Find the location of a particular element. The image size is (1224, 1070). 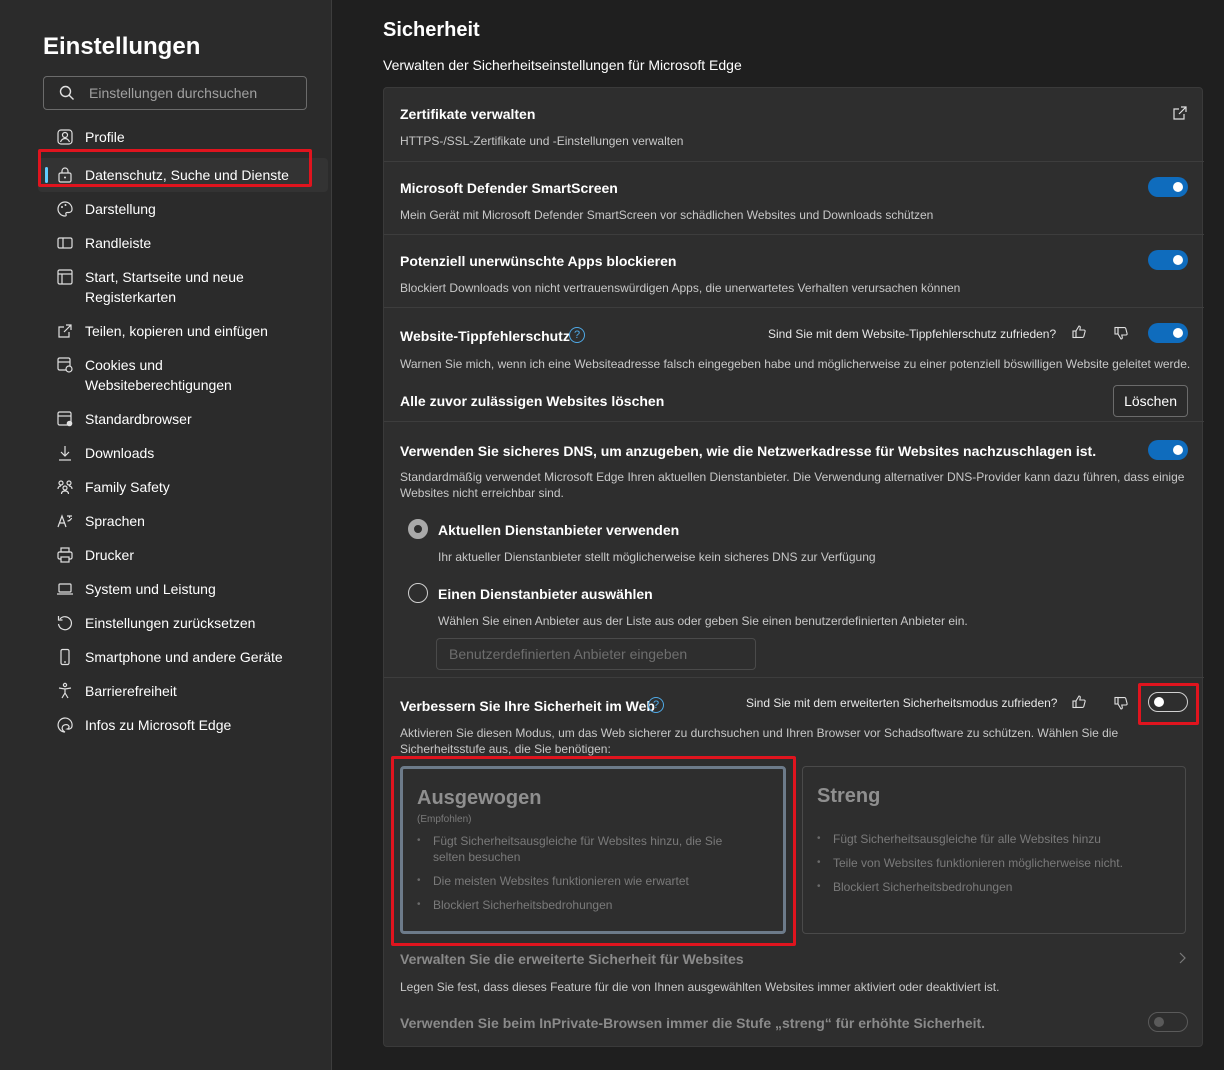

sidebar-item-label: Drucker is located at coordinates (110, 555).